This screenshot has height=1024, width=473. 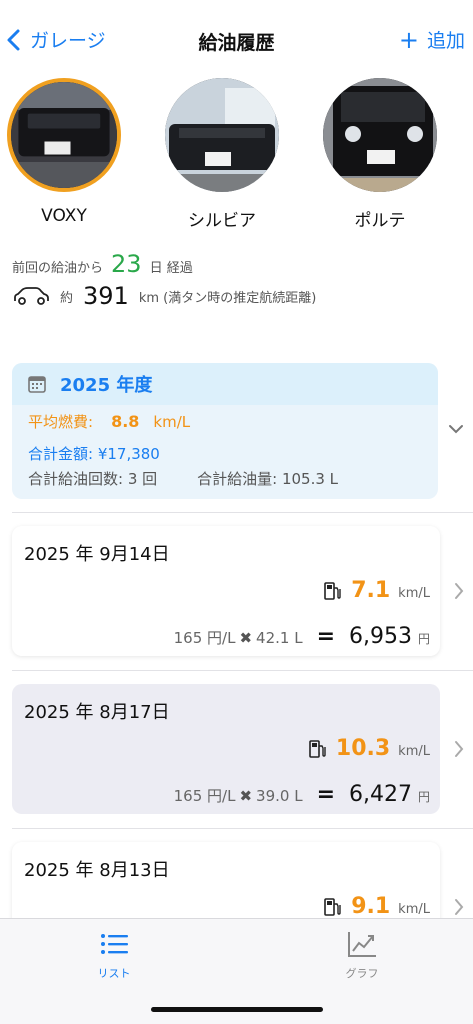 What do you see at coordinates (114, 955) in the screenshot?
I see `tab-list: リスト` at bounding box center [114, 955].